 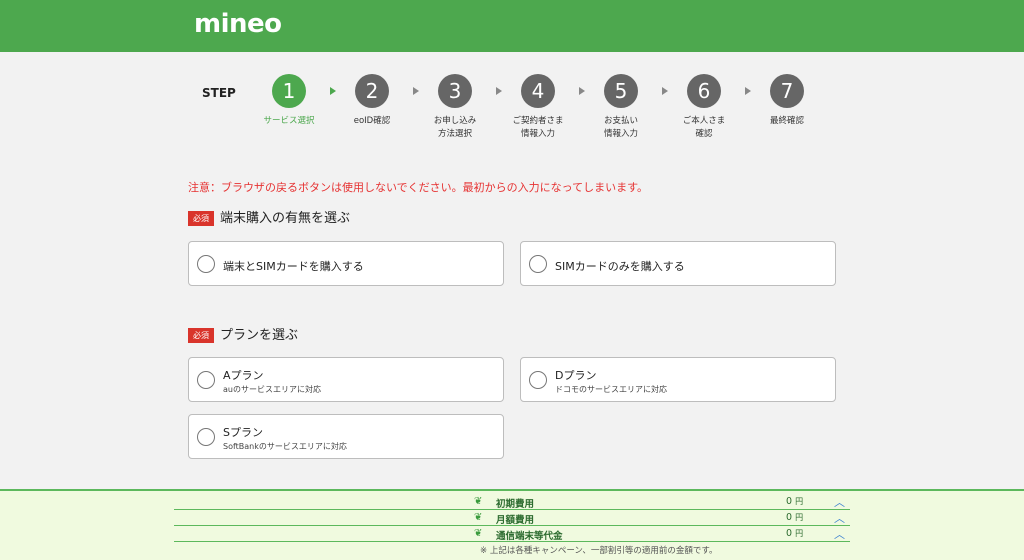 What do you see at coordinates (515, 520) in the screenshot?
I see `cost-label: 月額費用` at bounding box center [515, 520].